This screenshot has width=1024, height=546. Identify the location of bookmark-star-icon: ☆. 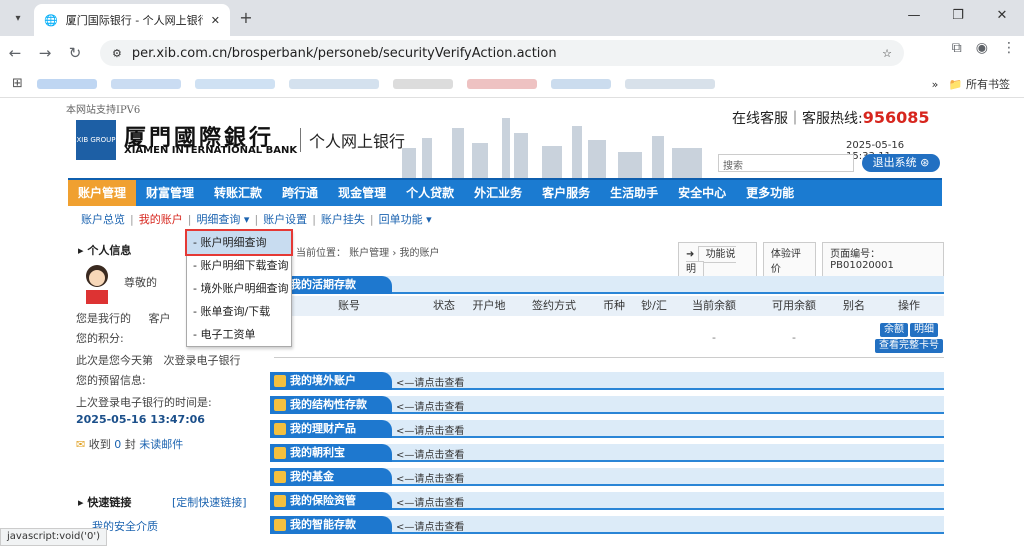
(887, 53).